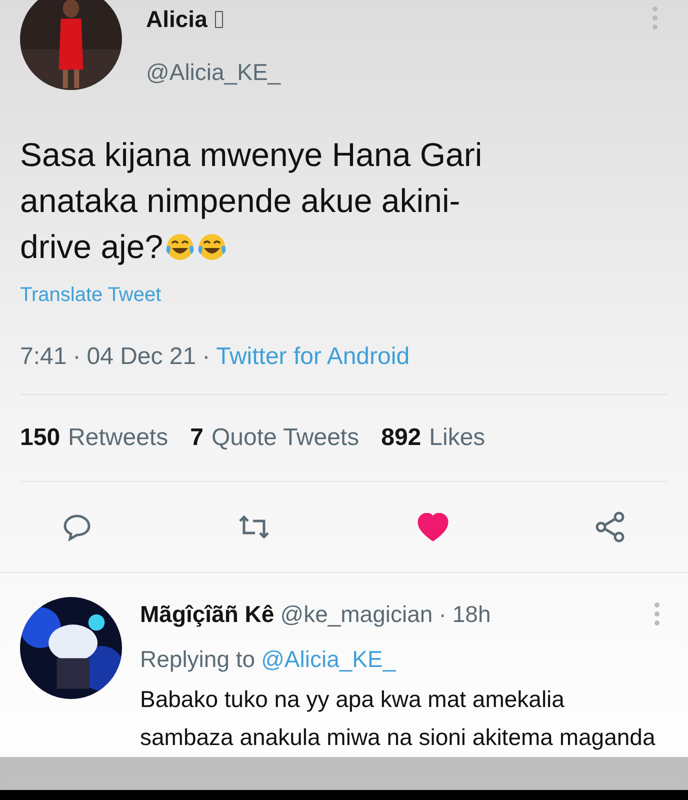 The height and width of the screenshot is (800, 688). I want to click on share-icon, so click(610, 527).